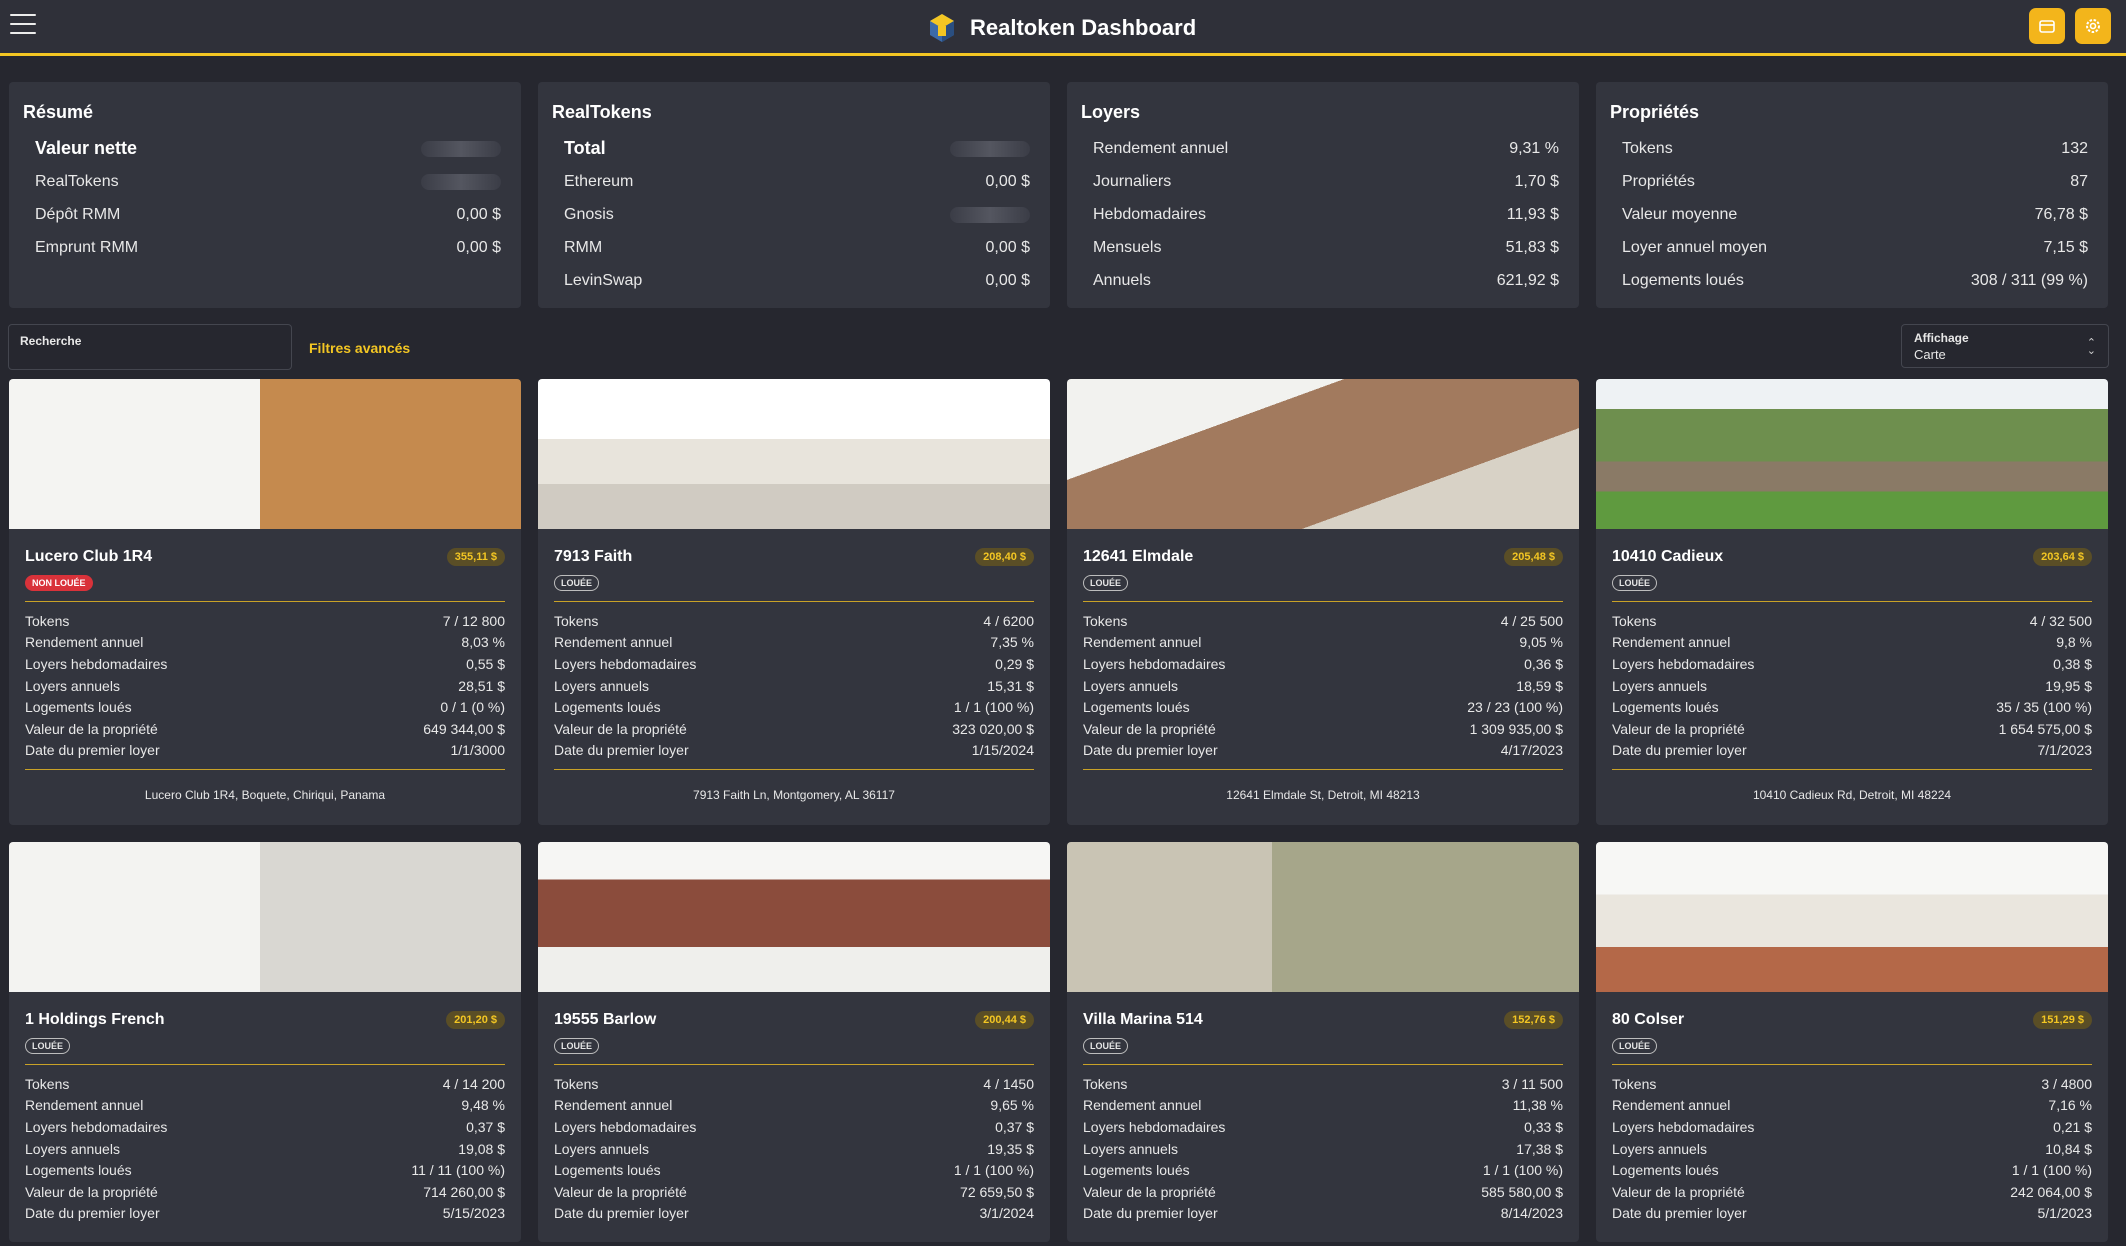  Describe the element at coordinates (458, 1170) in the screenshot. I see `stat-value: 11 / 11 (100 %)` at that location.